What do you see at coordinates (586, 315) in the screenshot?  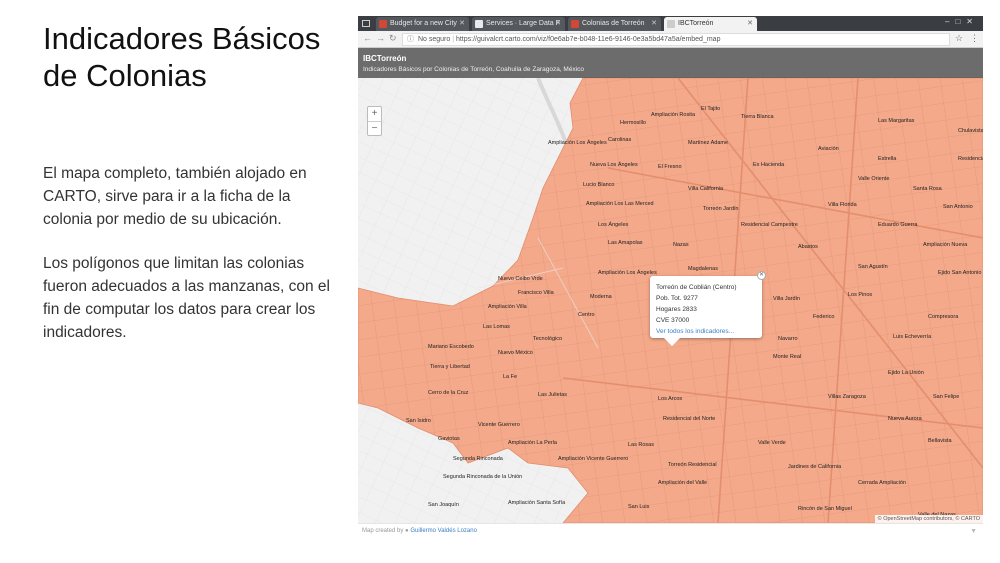 I see `svg-text: Centro` at bounding box center [586, 315].